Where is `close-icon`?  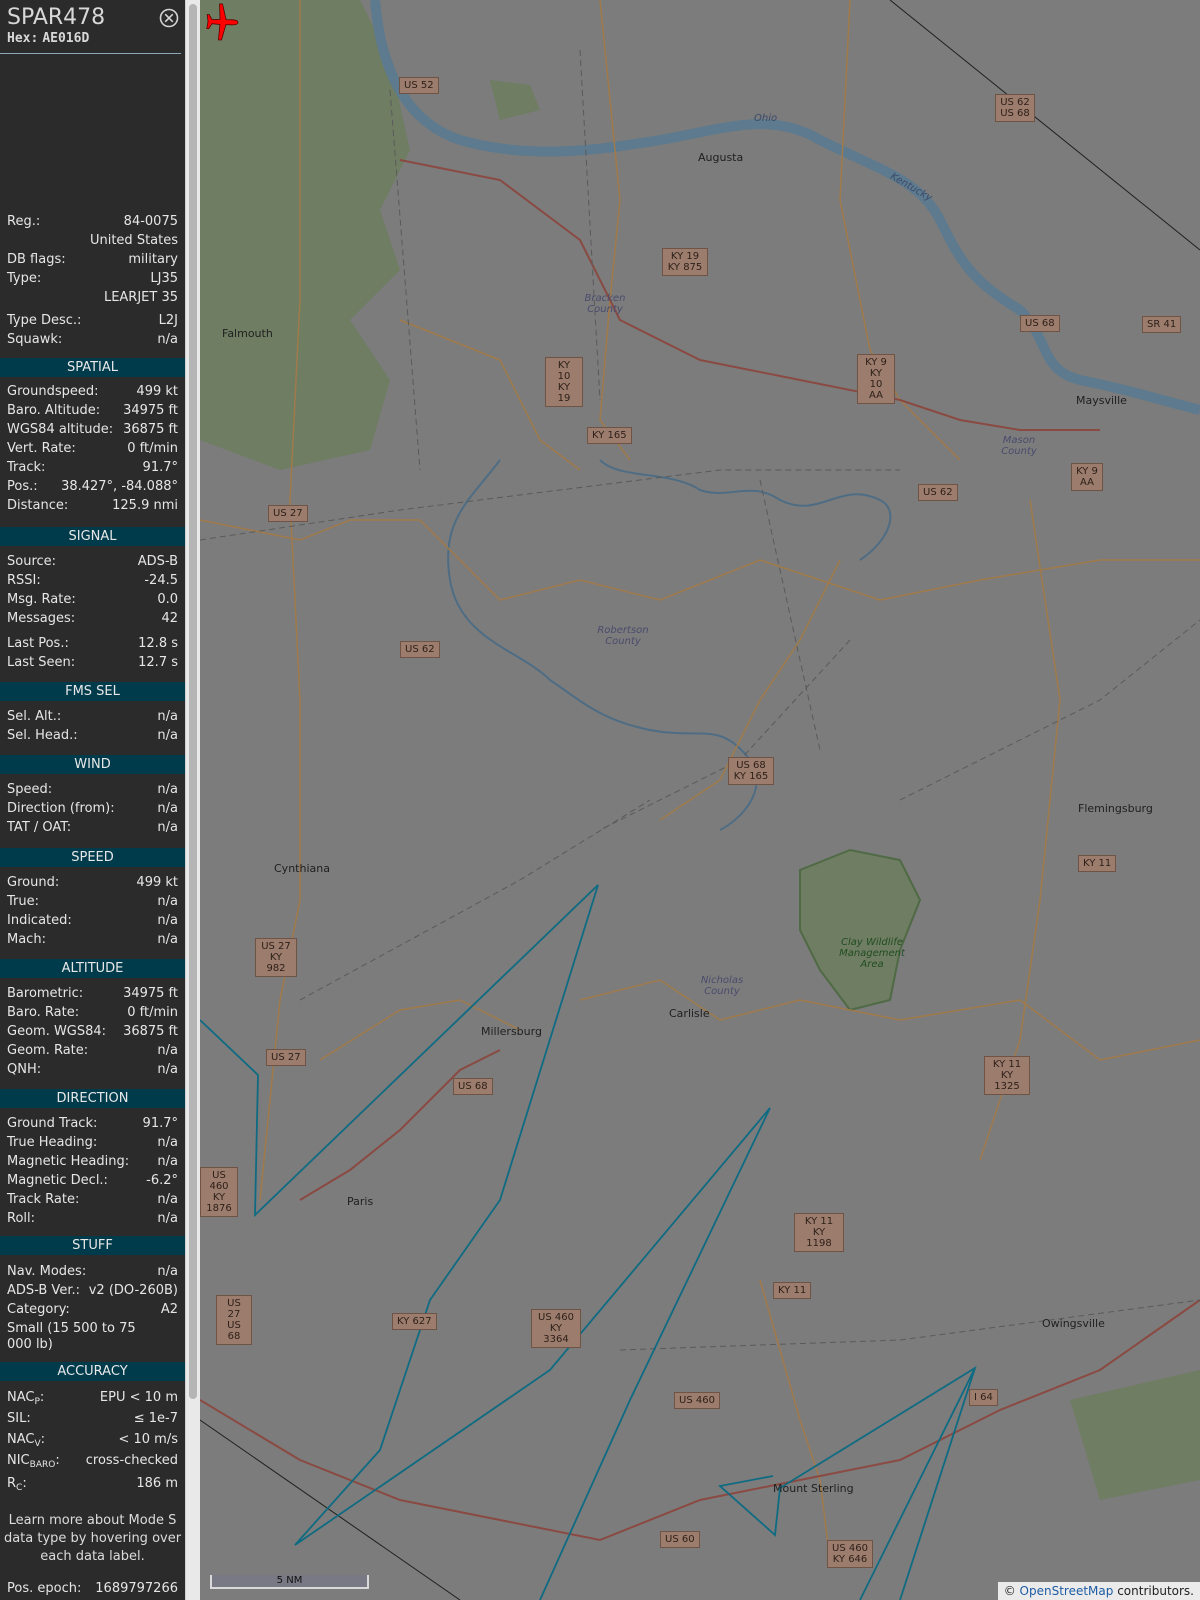 close-icon is located at coordinates (169, 18).